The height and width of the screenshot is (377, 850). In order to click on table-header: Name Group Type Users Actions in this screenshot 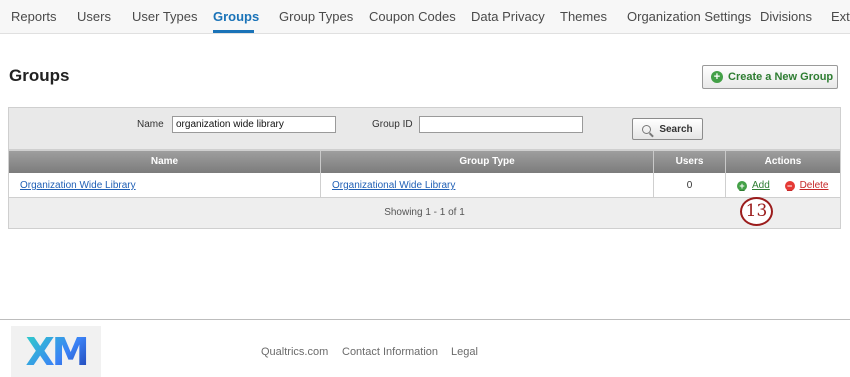, I will do `click(424, 162)`.